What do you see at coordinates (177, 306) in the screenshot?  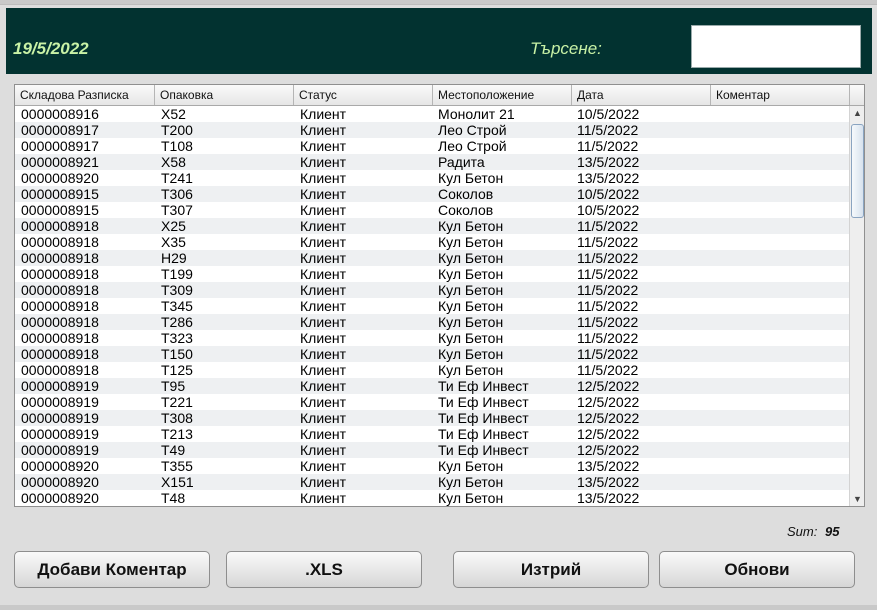 I see `cell-package: T345` at bounding box center [177, 306].